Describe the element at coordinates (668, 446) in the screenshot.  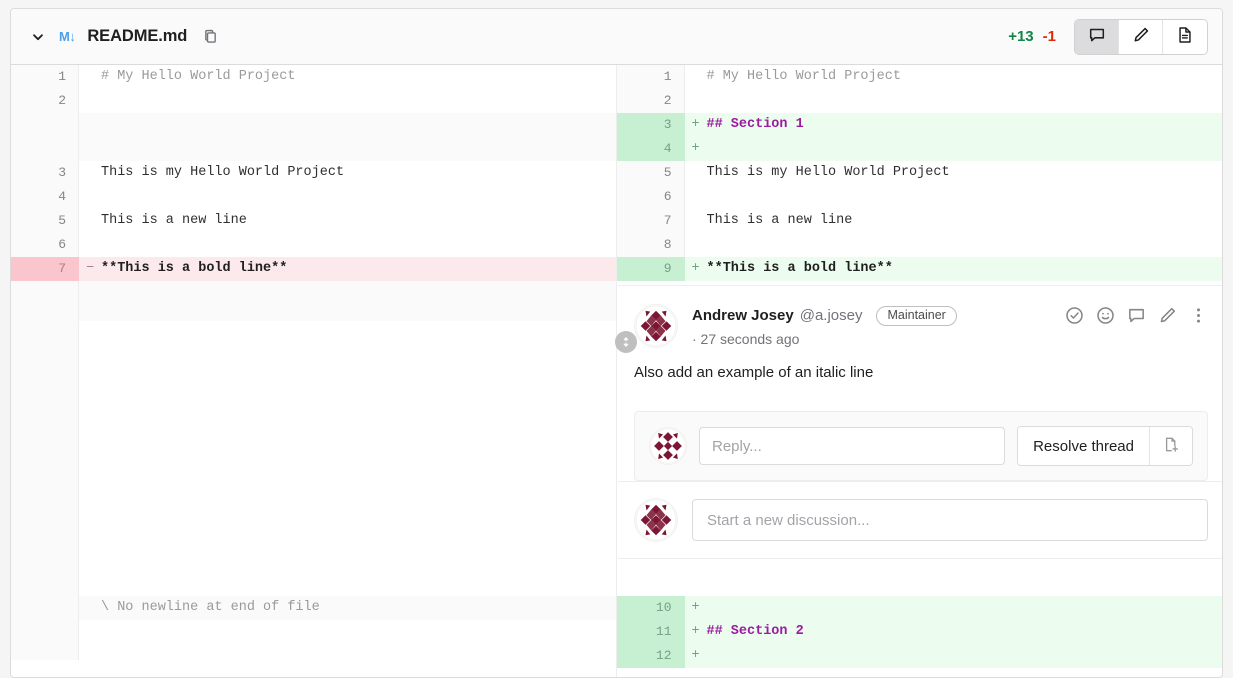
I see `current-user-avatar` at that location.